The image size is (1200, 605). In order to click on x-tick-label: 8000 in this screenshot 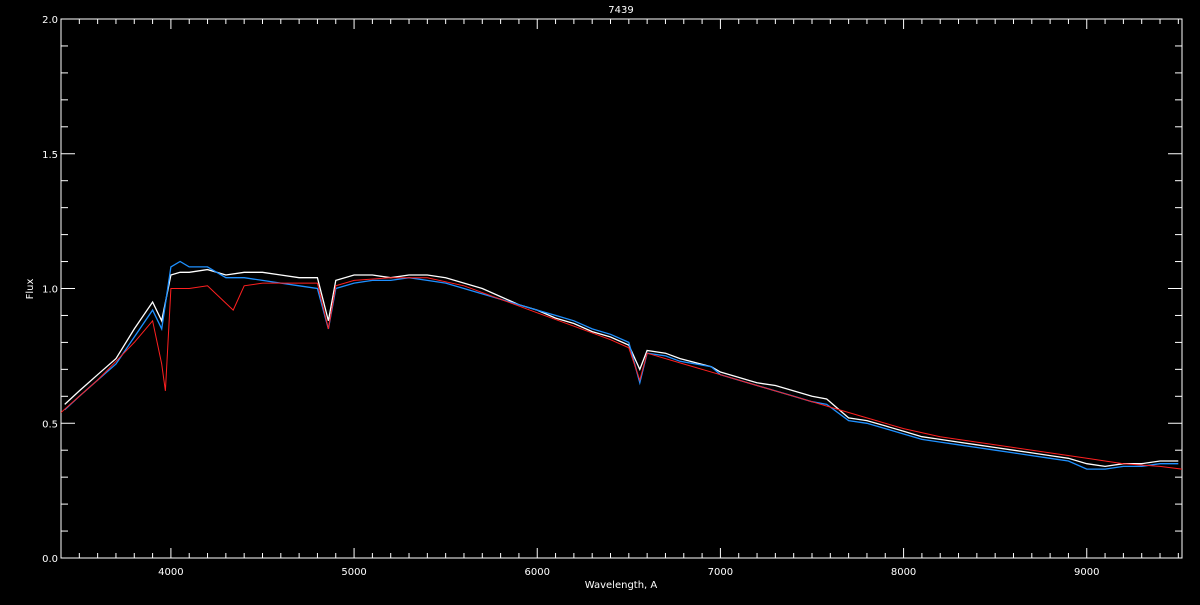, I will do `click(903, 572)`.